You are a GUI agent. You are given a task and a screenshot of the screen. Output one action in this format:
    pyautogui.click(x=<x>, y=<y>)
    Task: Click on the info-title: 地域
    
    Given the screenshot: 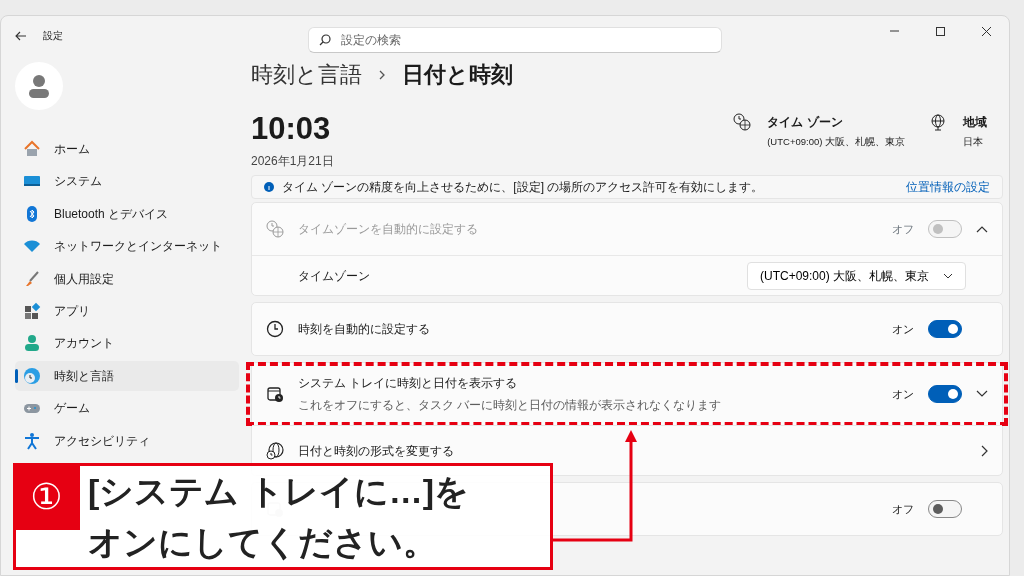 What is the action you would take?
    pyautogui.click(x=975, y=122)
    